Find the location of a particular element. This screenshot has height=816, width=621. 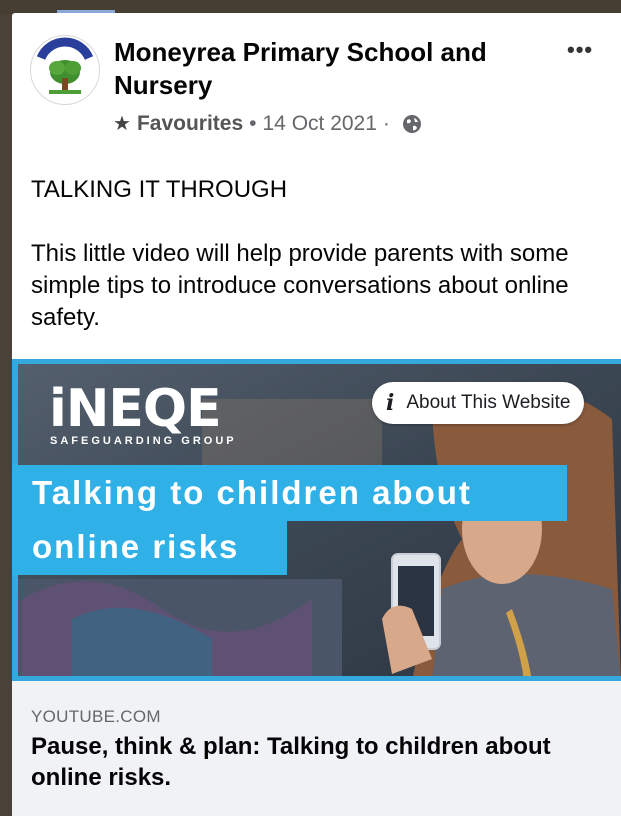

app-frame-top is located at coordinates (310, 7).